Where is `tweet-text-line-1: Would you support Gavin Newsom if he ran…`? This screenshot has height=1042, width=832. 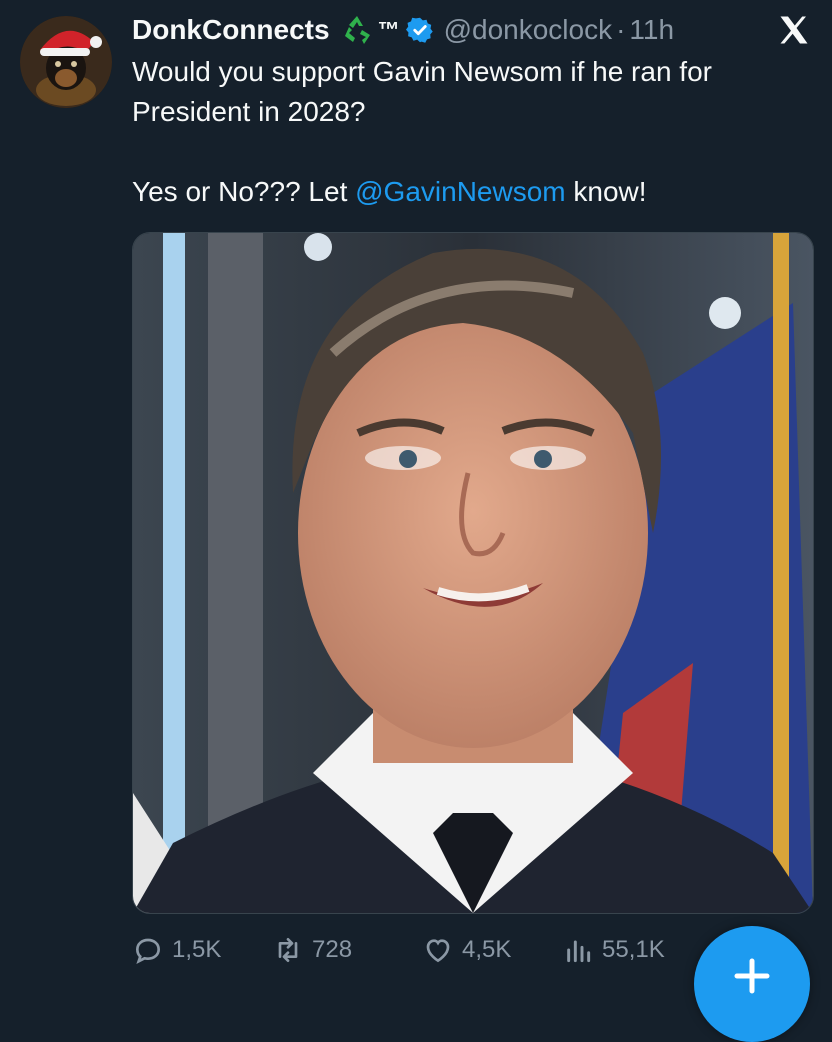
tweet-text-line-1: Would you support Gavin Newsom if he ran… is located at coordinates (422, 91).